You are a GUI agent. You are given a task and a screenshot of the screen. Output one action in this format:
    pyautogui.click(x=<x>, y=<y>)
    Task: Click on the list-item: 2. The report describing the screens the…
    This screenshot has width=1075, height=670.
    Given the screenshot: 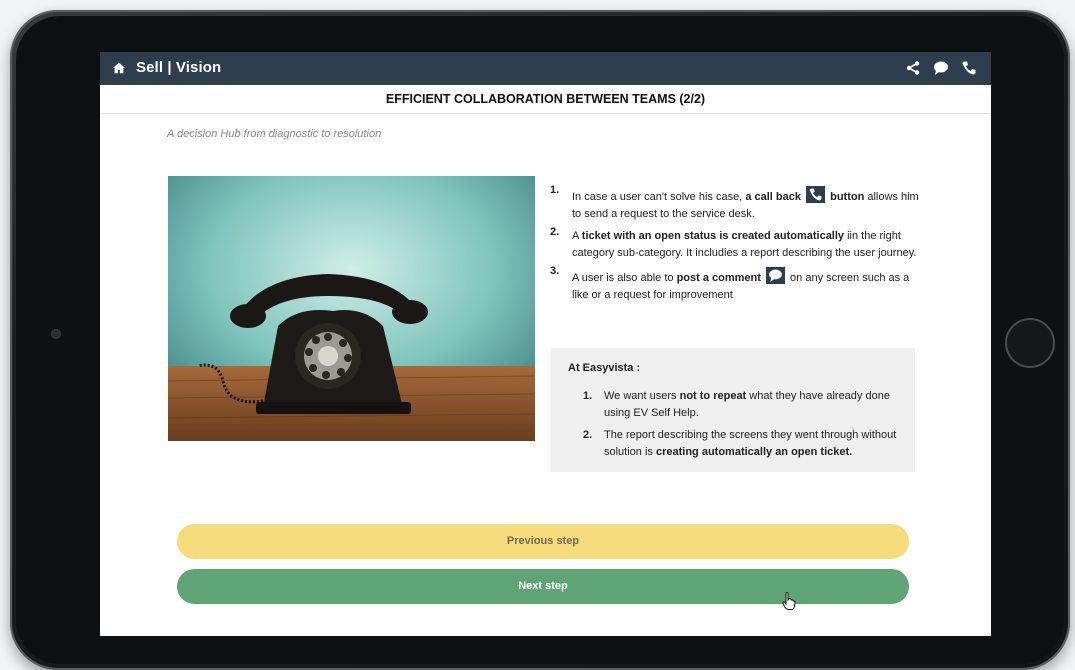 What is the action you would take?
    pyautogui.click(x=740, y=443)
    